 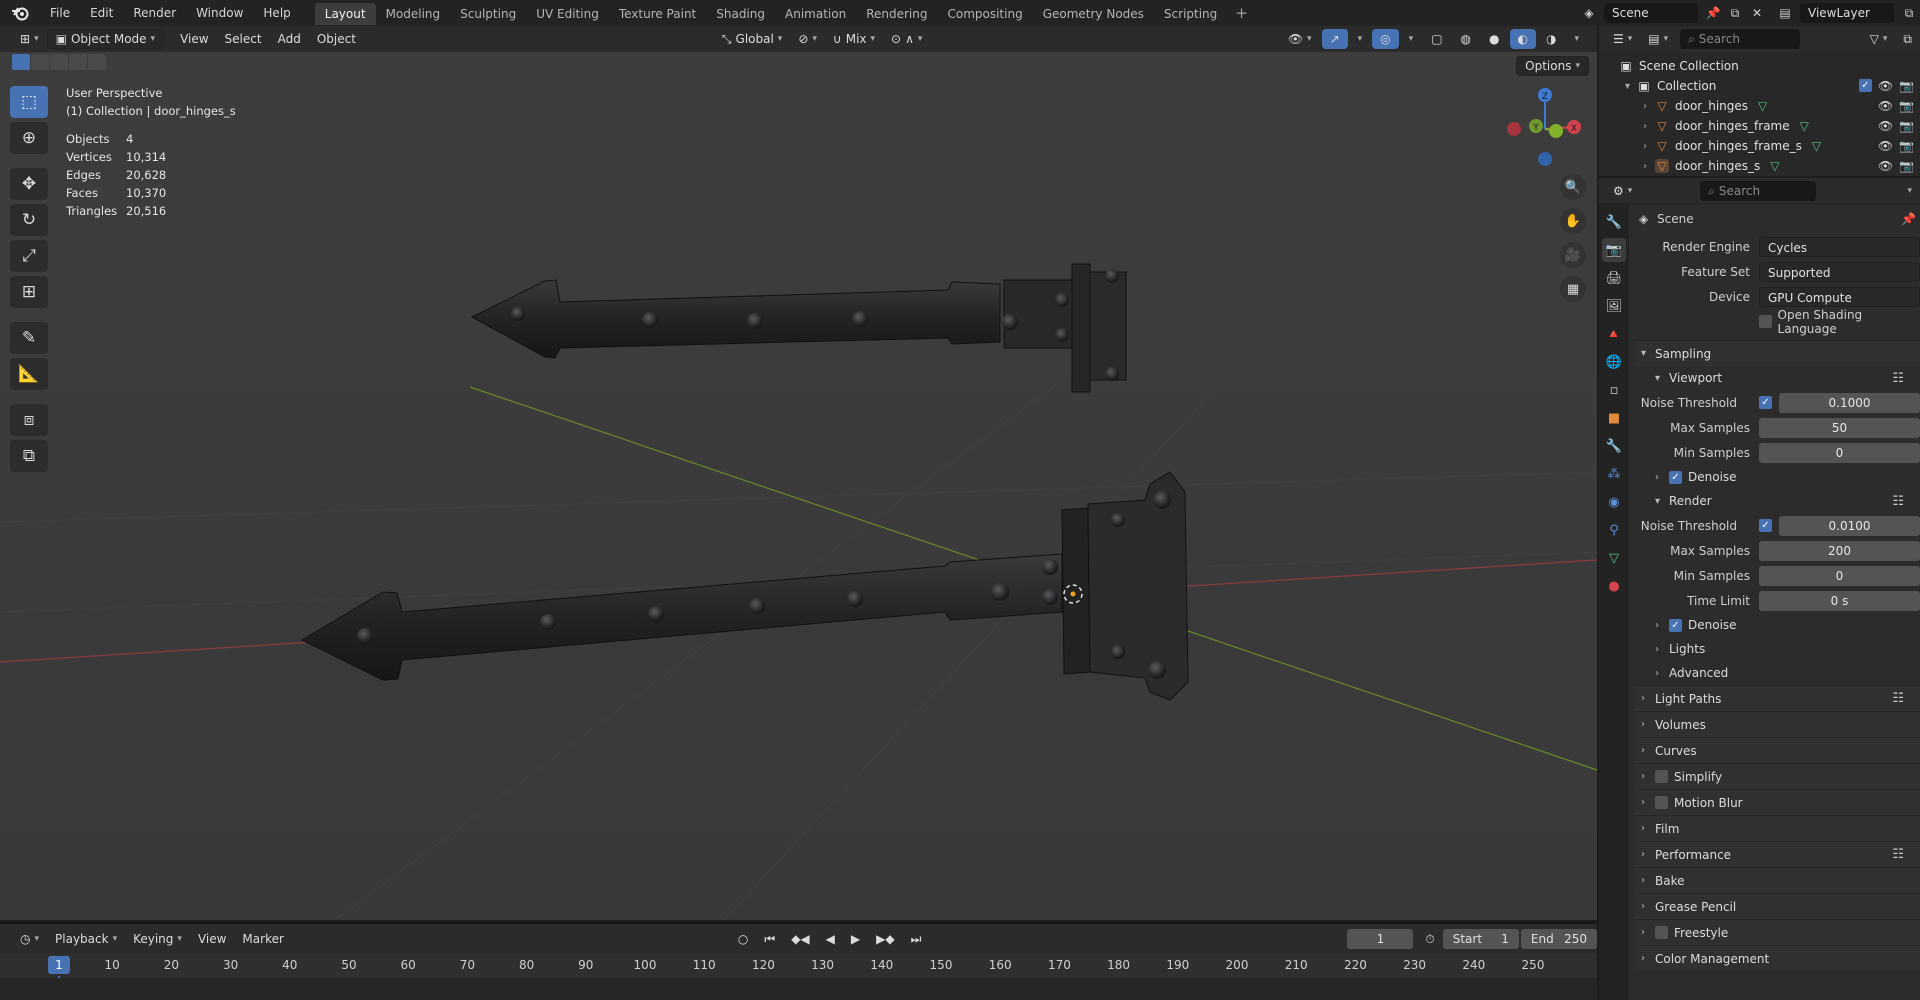 What do you see at coordinates (29, 102) in the screenshot?
I see `select-box-tool-icon: ⬚` at bounding box center [29, 102].